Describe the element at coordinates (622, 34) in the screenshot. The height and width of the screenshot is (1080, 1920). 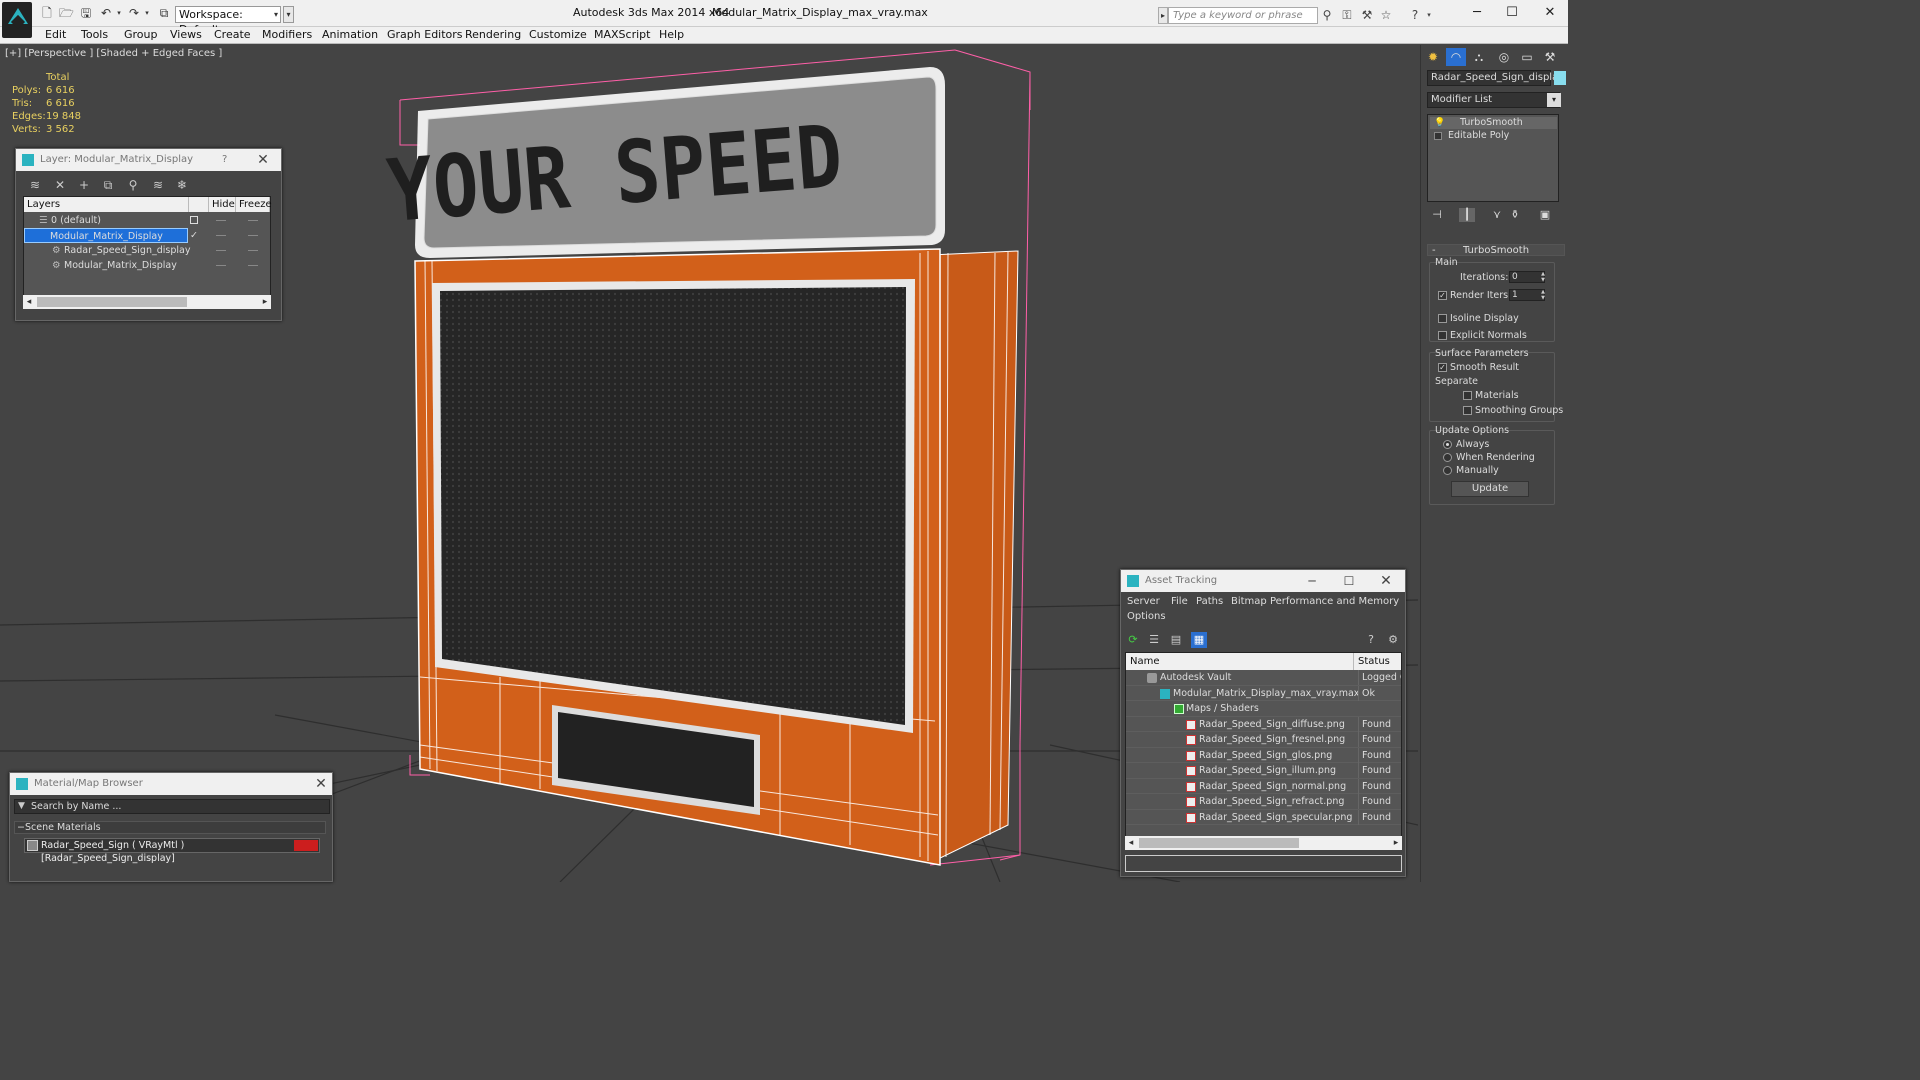
I see `menu-maxscript: MAXScript` at that location.